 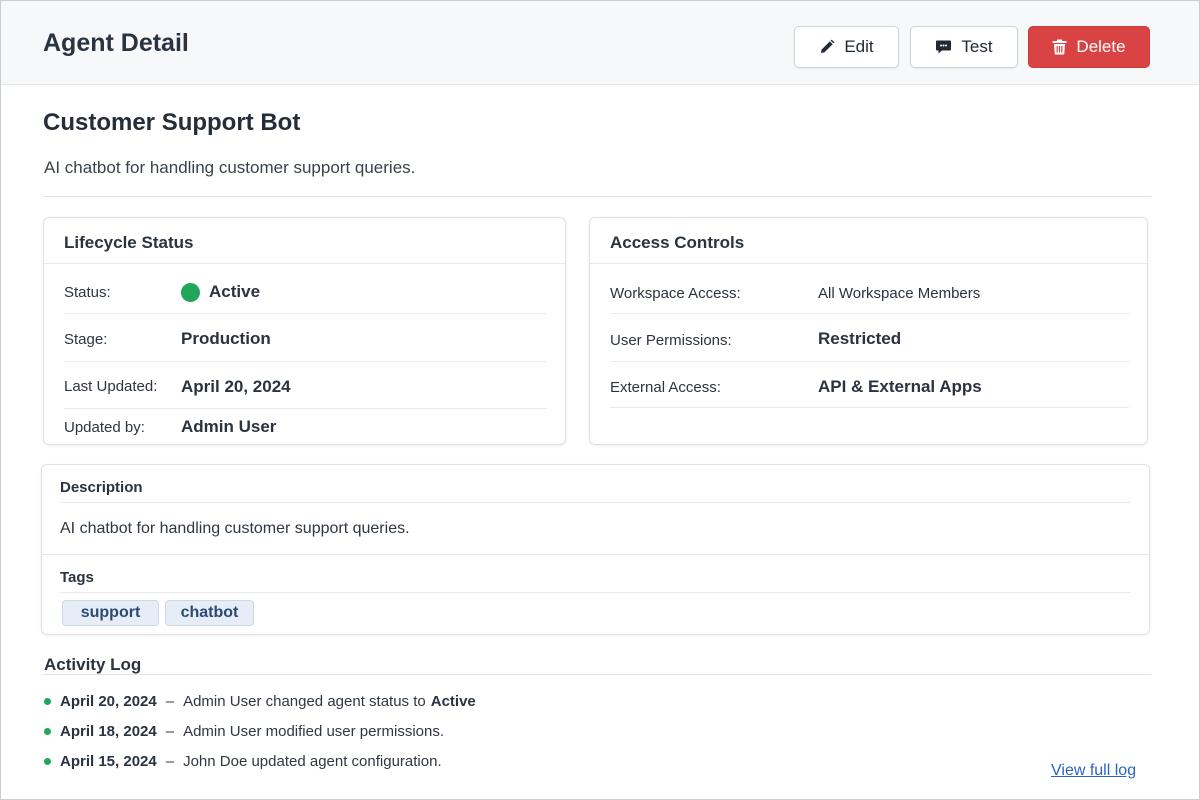 What do you see at coordinates (87, 292) in the screenshot?
I see `status-label: Status:` at bounding box center [87, 292].